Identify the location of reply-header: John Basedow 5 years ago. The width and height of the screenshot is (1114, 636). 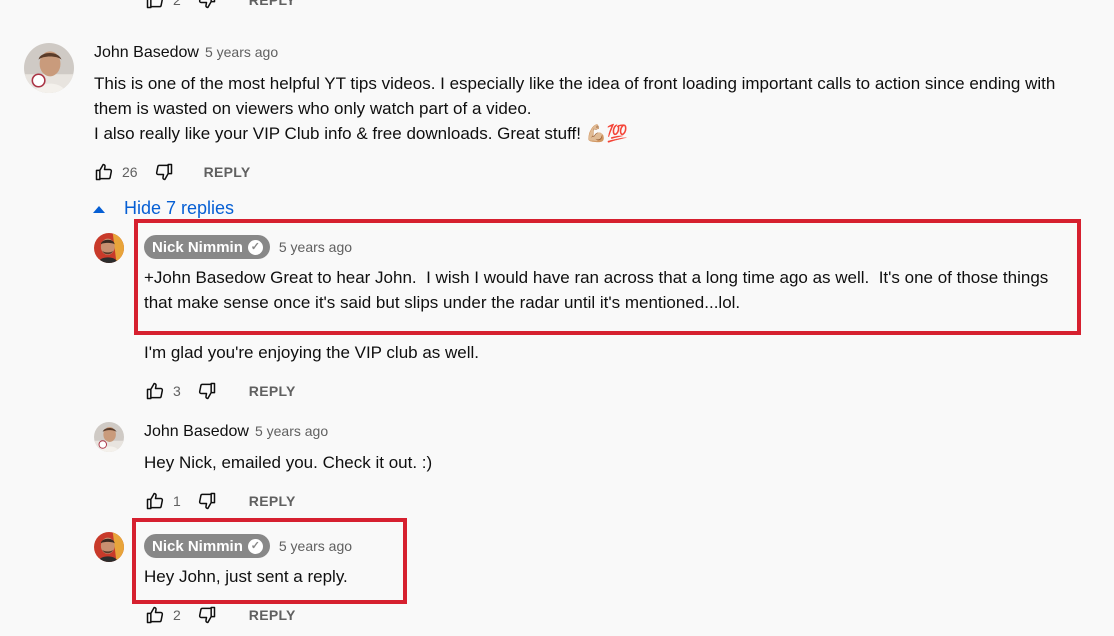
(236, 432).